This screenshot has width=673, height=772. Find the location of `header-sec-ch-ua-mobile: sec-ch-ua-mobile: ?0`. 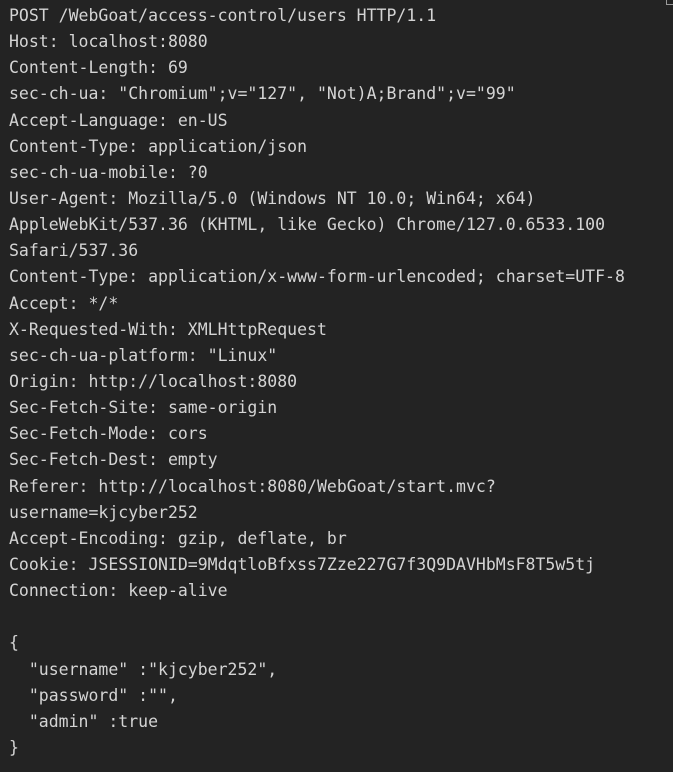

header-sec-ch-ua-mobile: sec-ch-ua-mobile: ?0 is located at coordinates (108, 172).